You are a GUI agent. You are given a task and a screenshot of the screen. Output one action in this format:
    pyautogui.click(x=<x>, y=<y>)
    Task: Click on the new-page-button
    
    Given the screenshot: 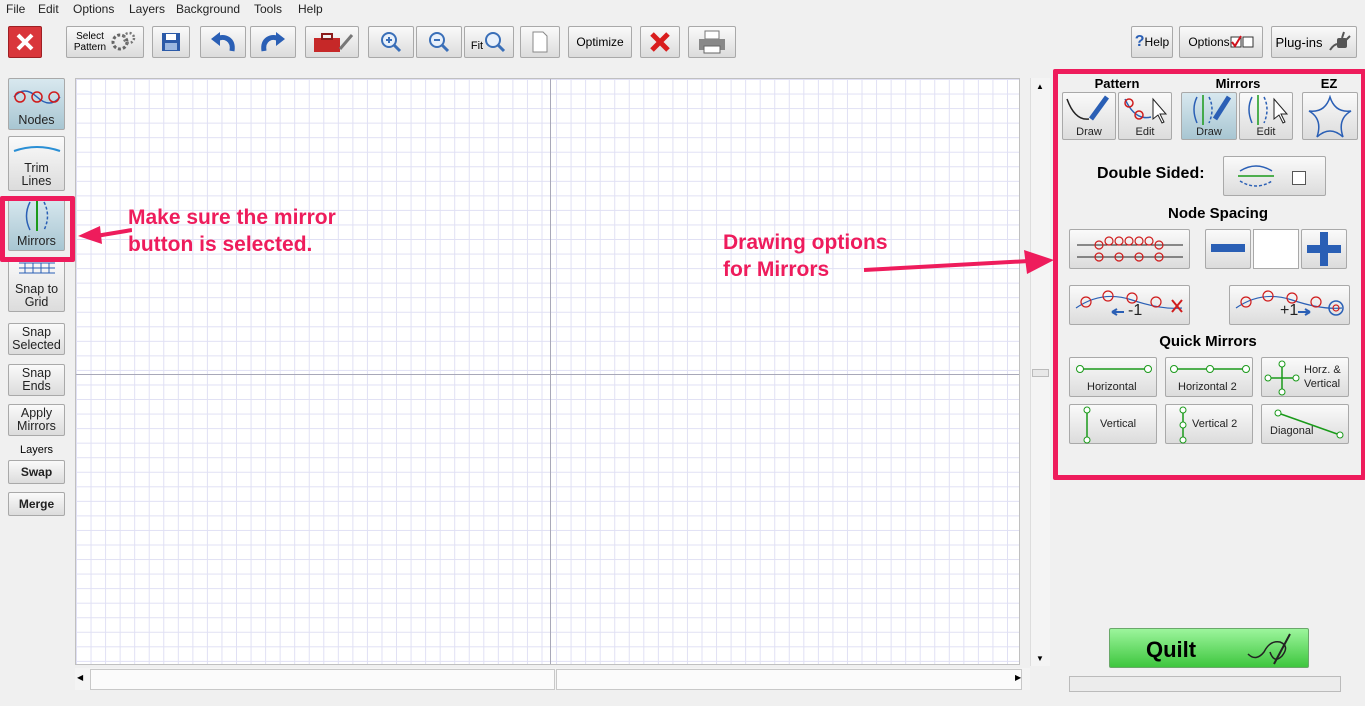 What is the action you would take?
    pyautogui.click(x=540, y=42)
    